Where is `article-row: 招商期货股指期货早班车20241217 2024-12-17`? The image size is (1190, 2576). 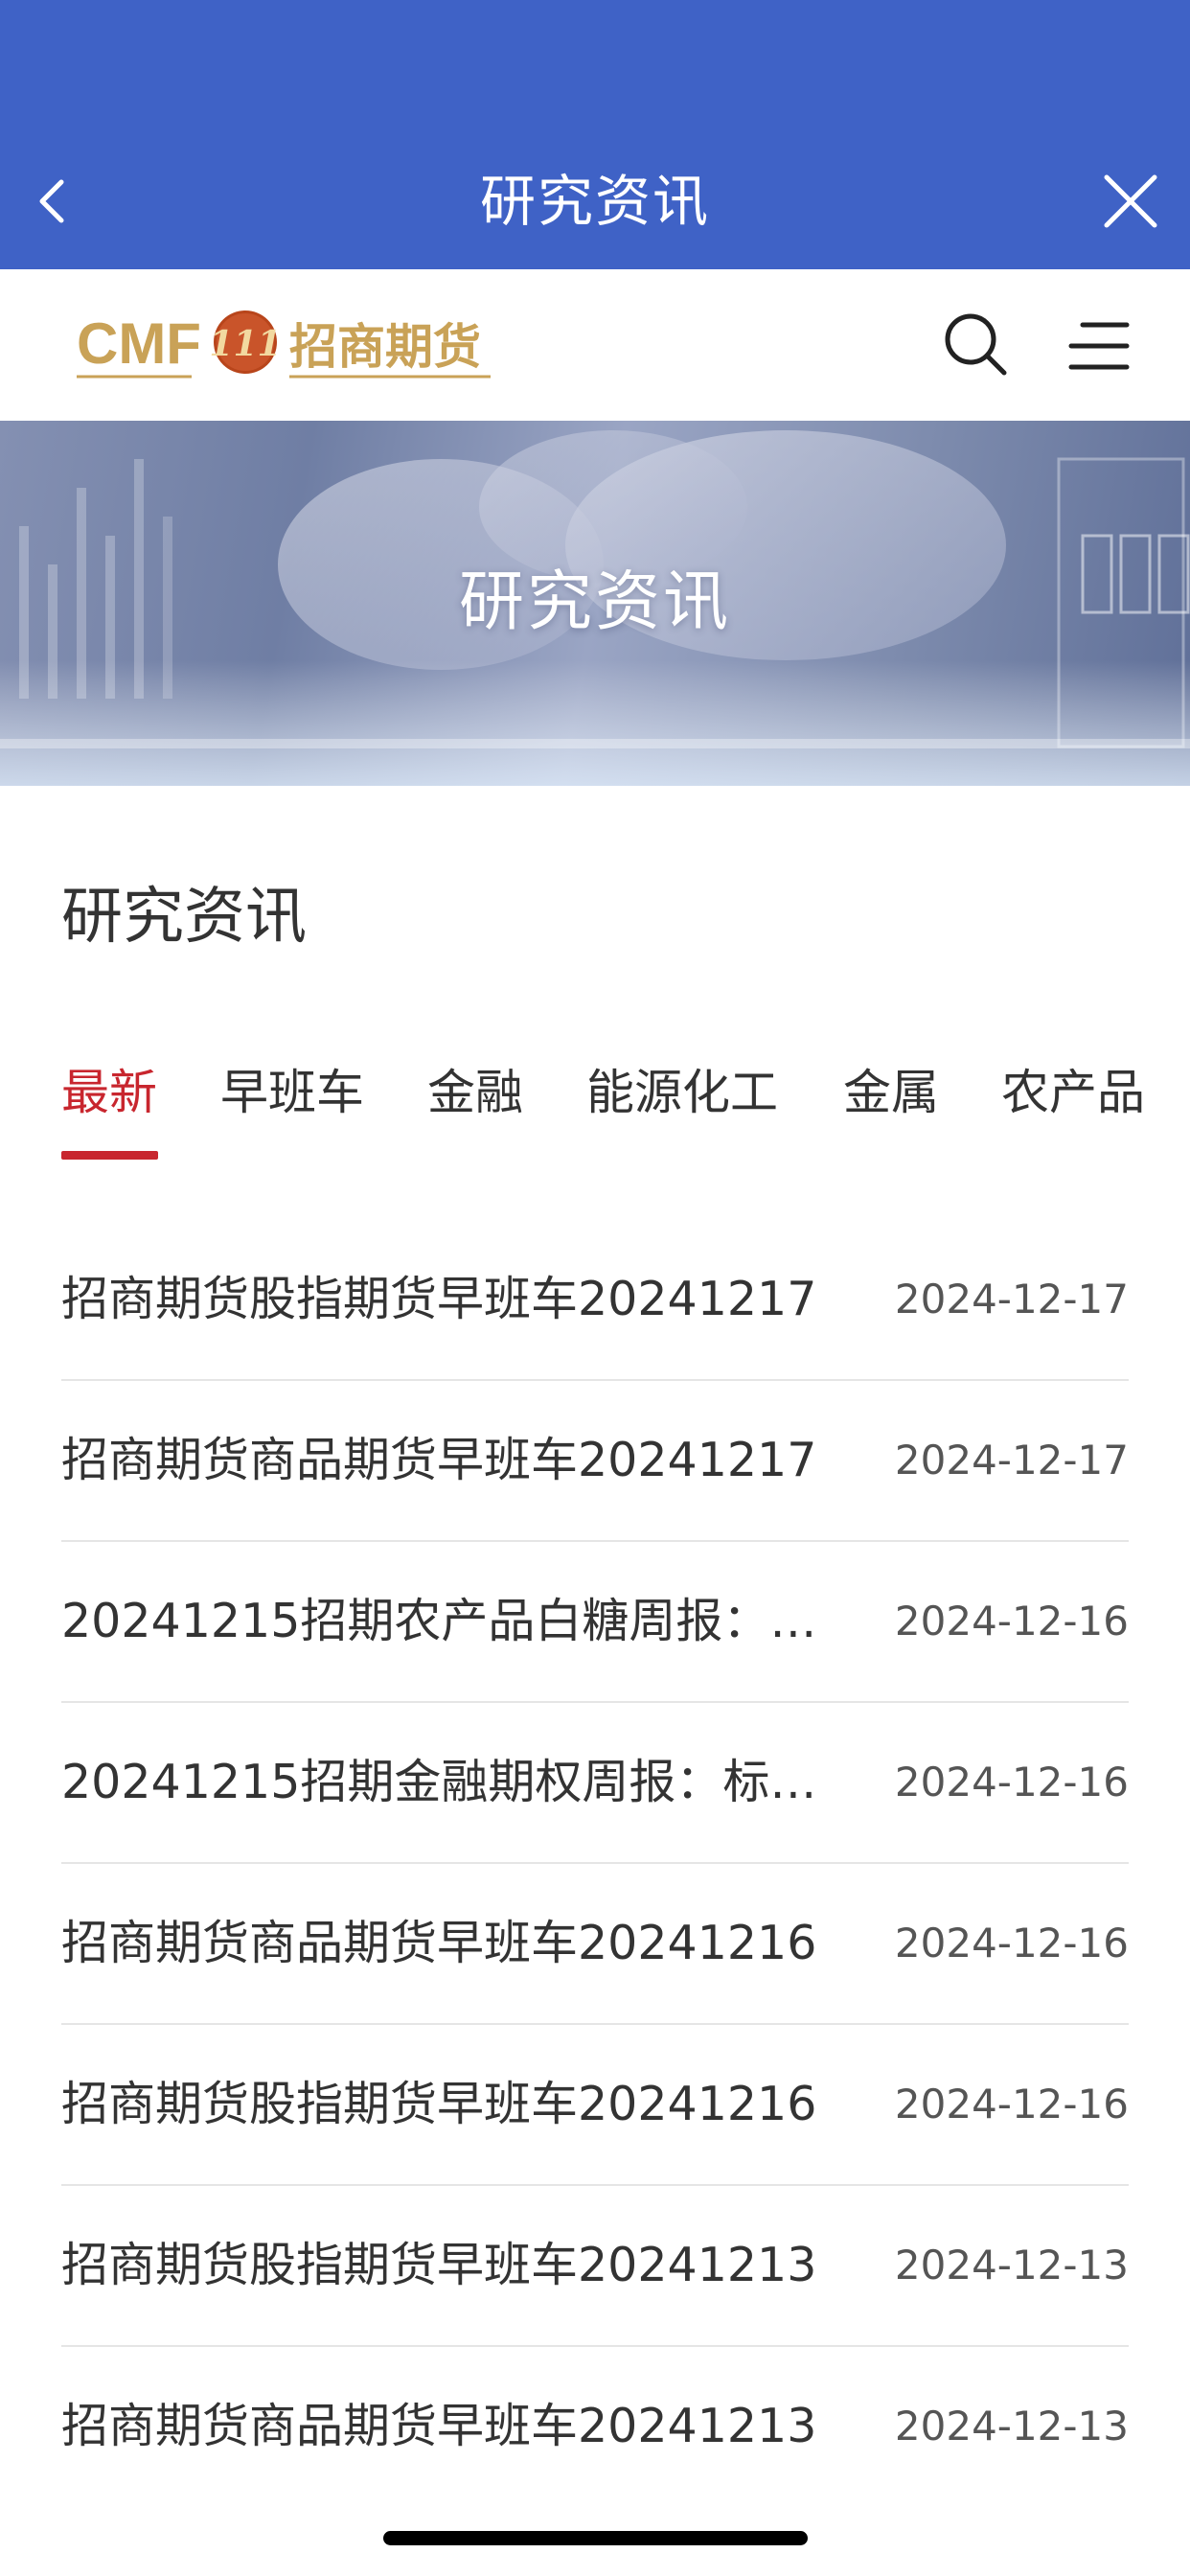 article-row: 招商期货股指期货早班车20241217 2024-12-17 is located at coordinates (595, 1300).